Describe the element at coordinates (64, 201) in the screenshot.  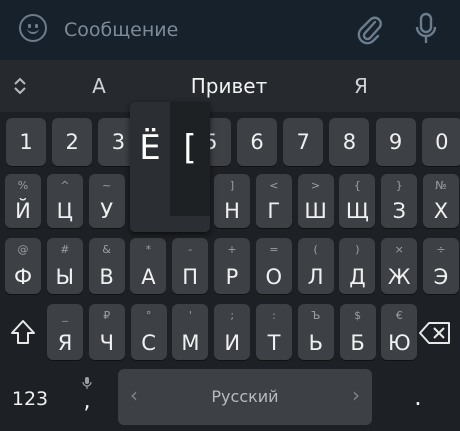
I see `letter-key: ^ Ц` at that location.